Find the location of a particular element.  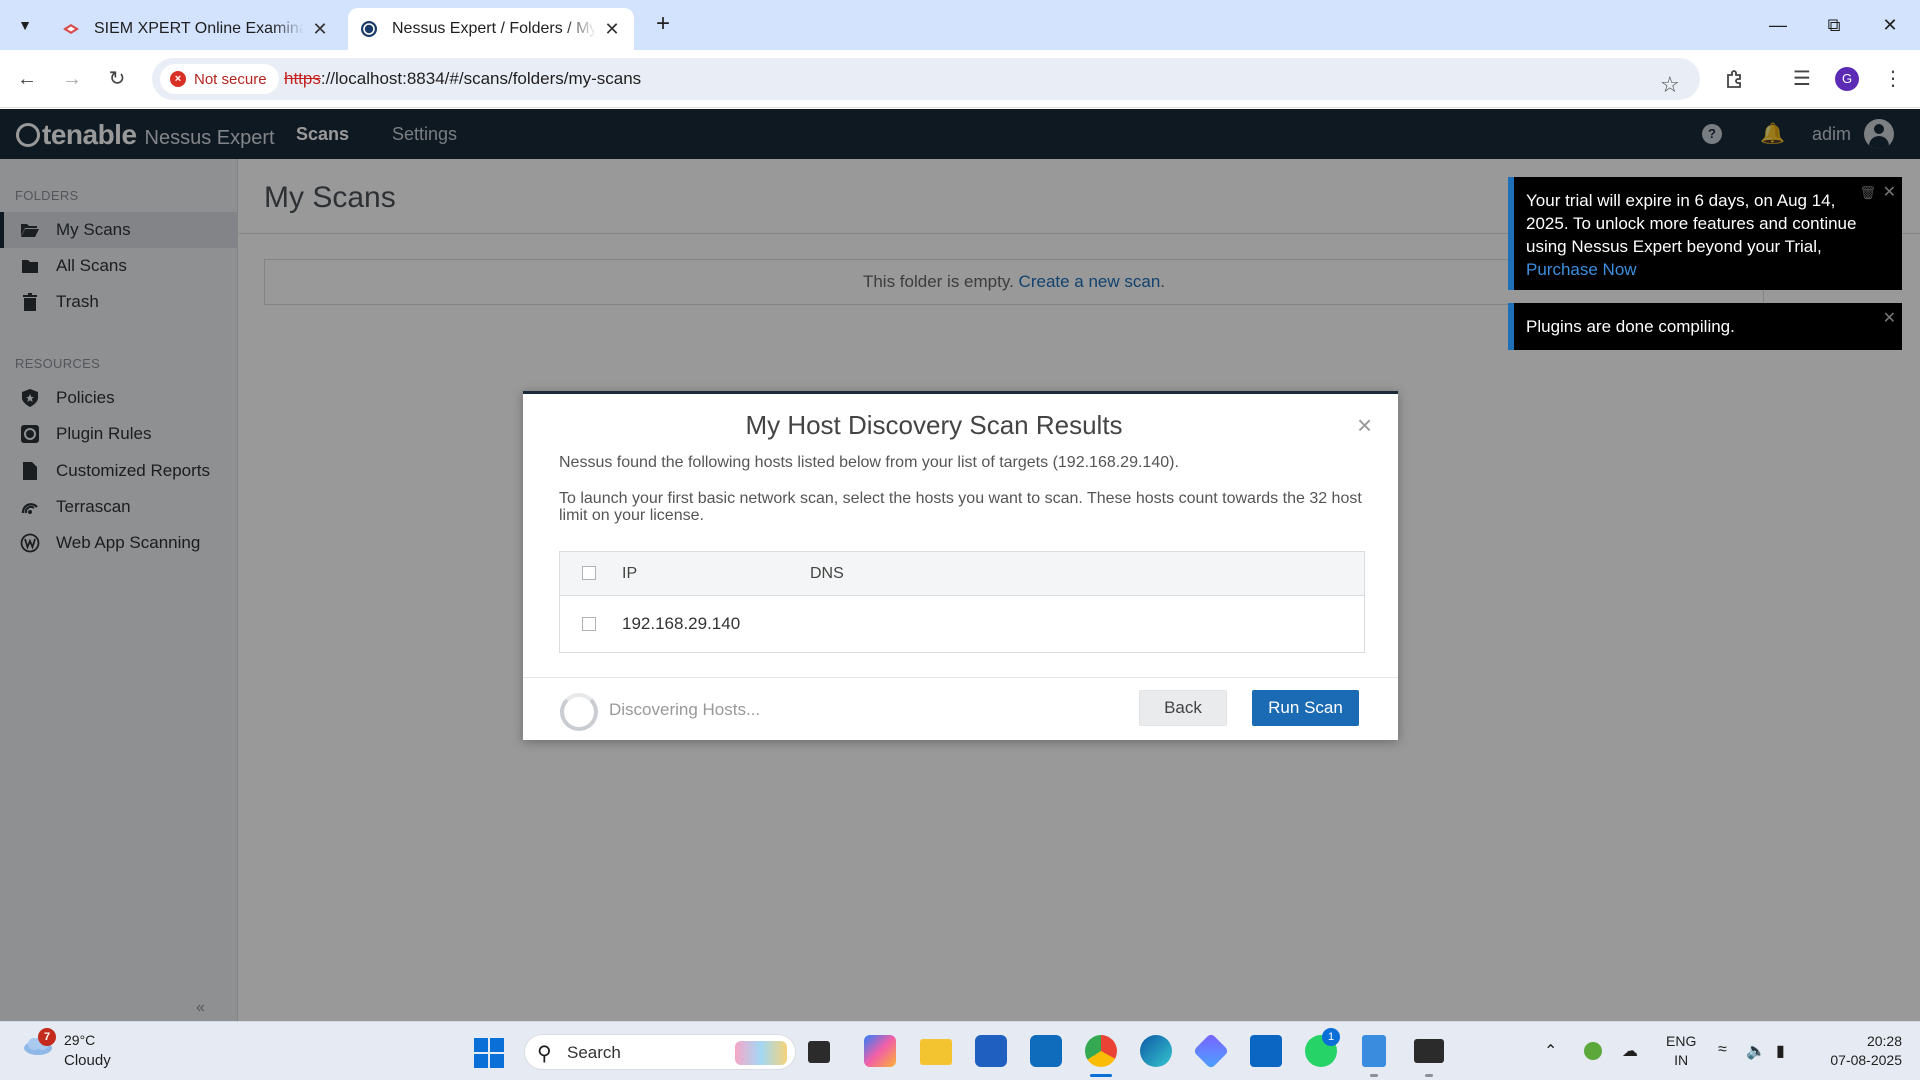

lang-line2: IN is located at coordinates (1681, 1060).